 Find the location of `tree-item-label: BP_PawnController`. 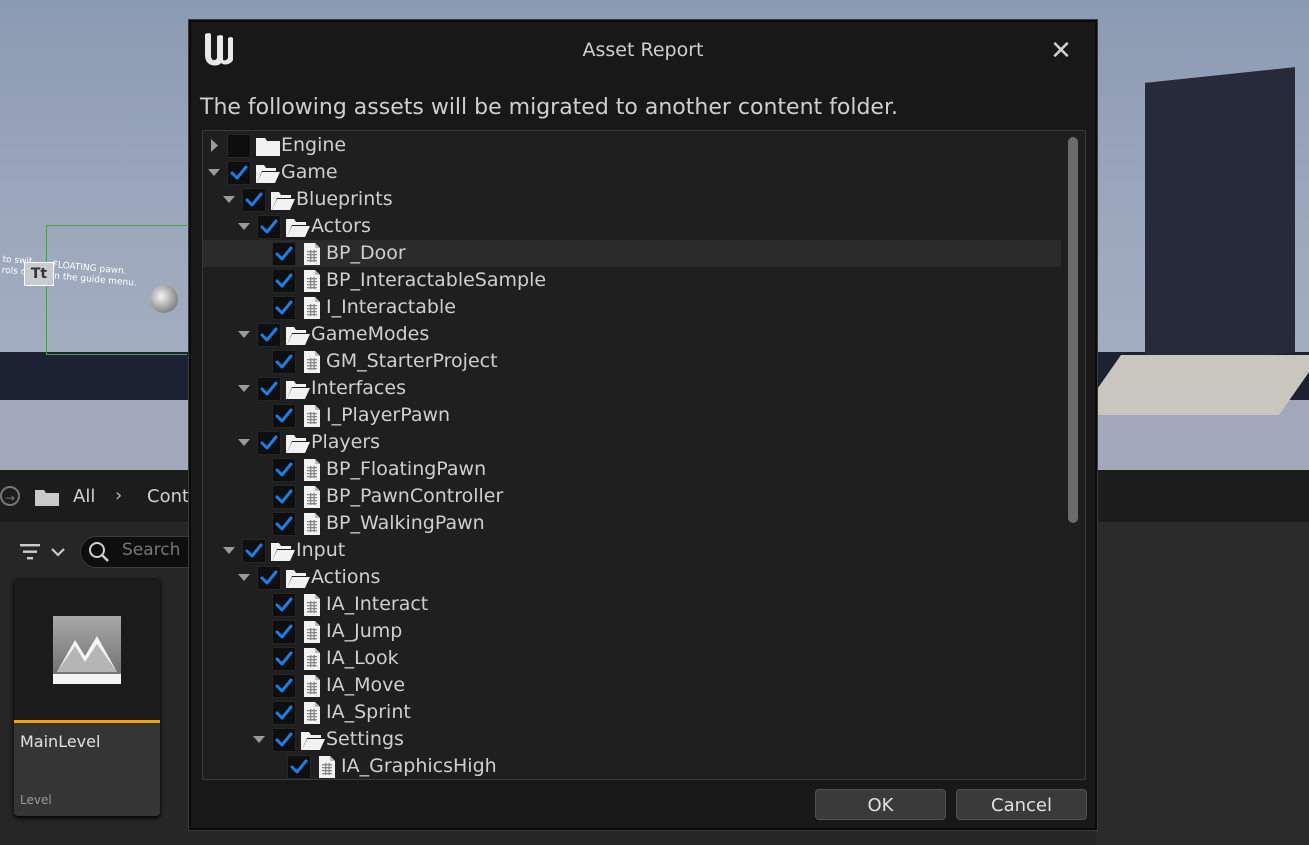

tree-item-label: BP_PawnController is located at coordinates (415, 496).